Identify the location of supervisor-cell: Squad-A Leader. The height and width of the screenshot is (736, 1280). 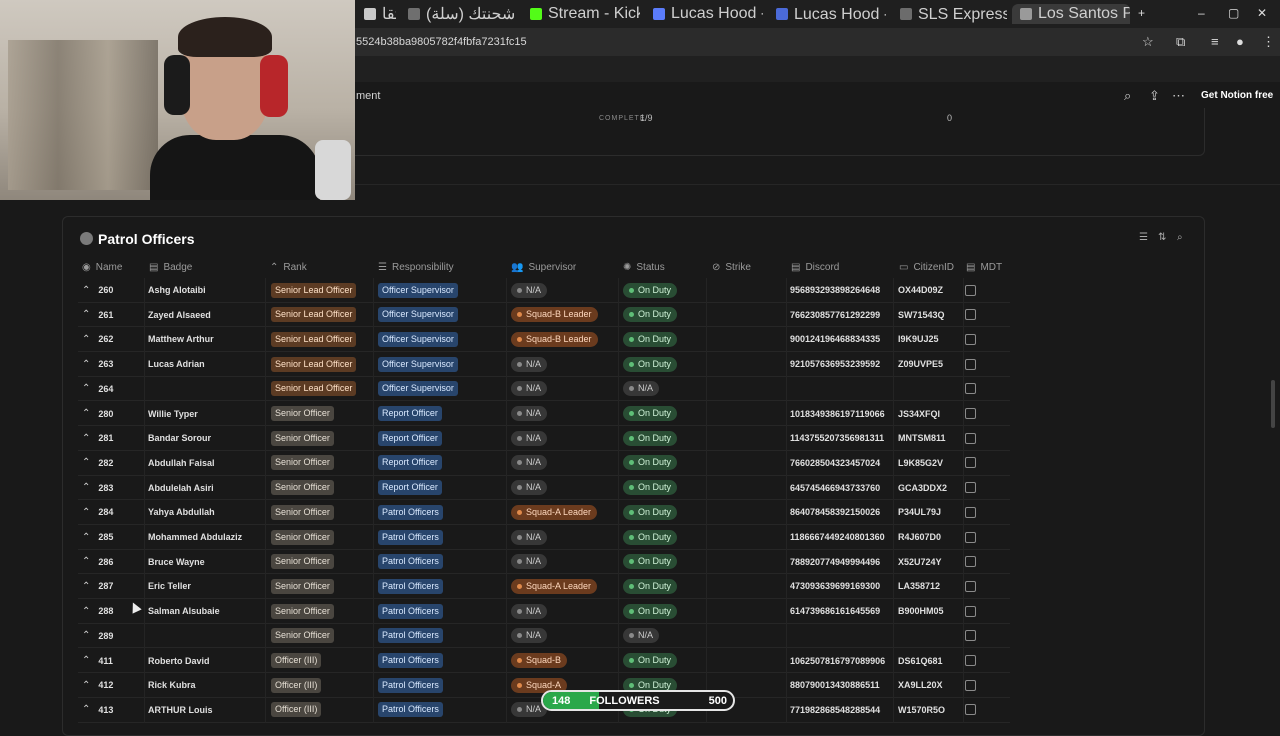
(554, 512).